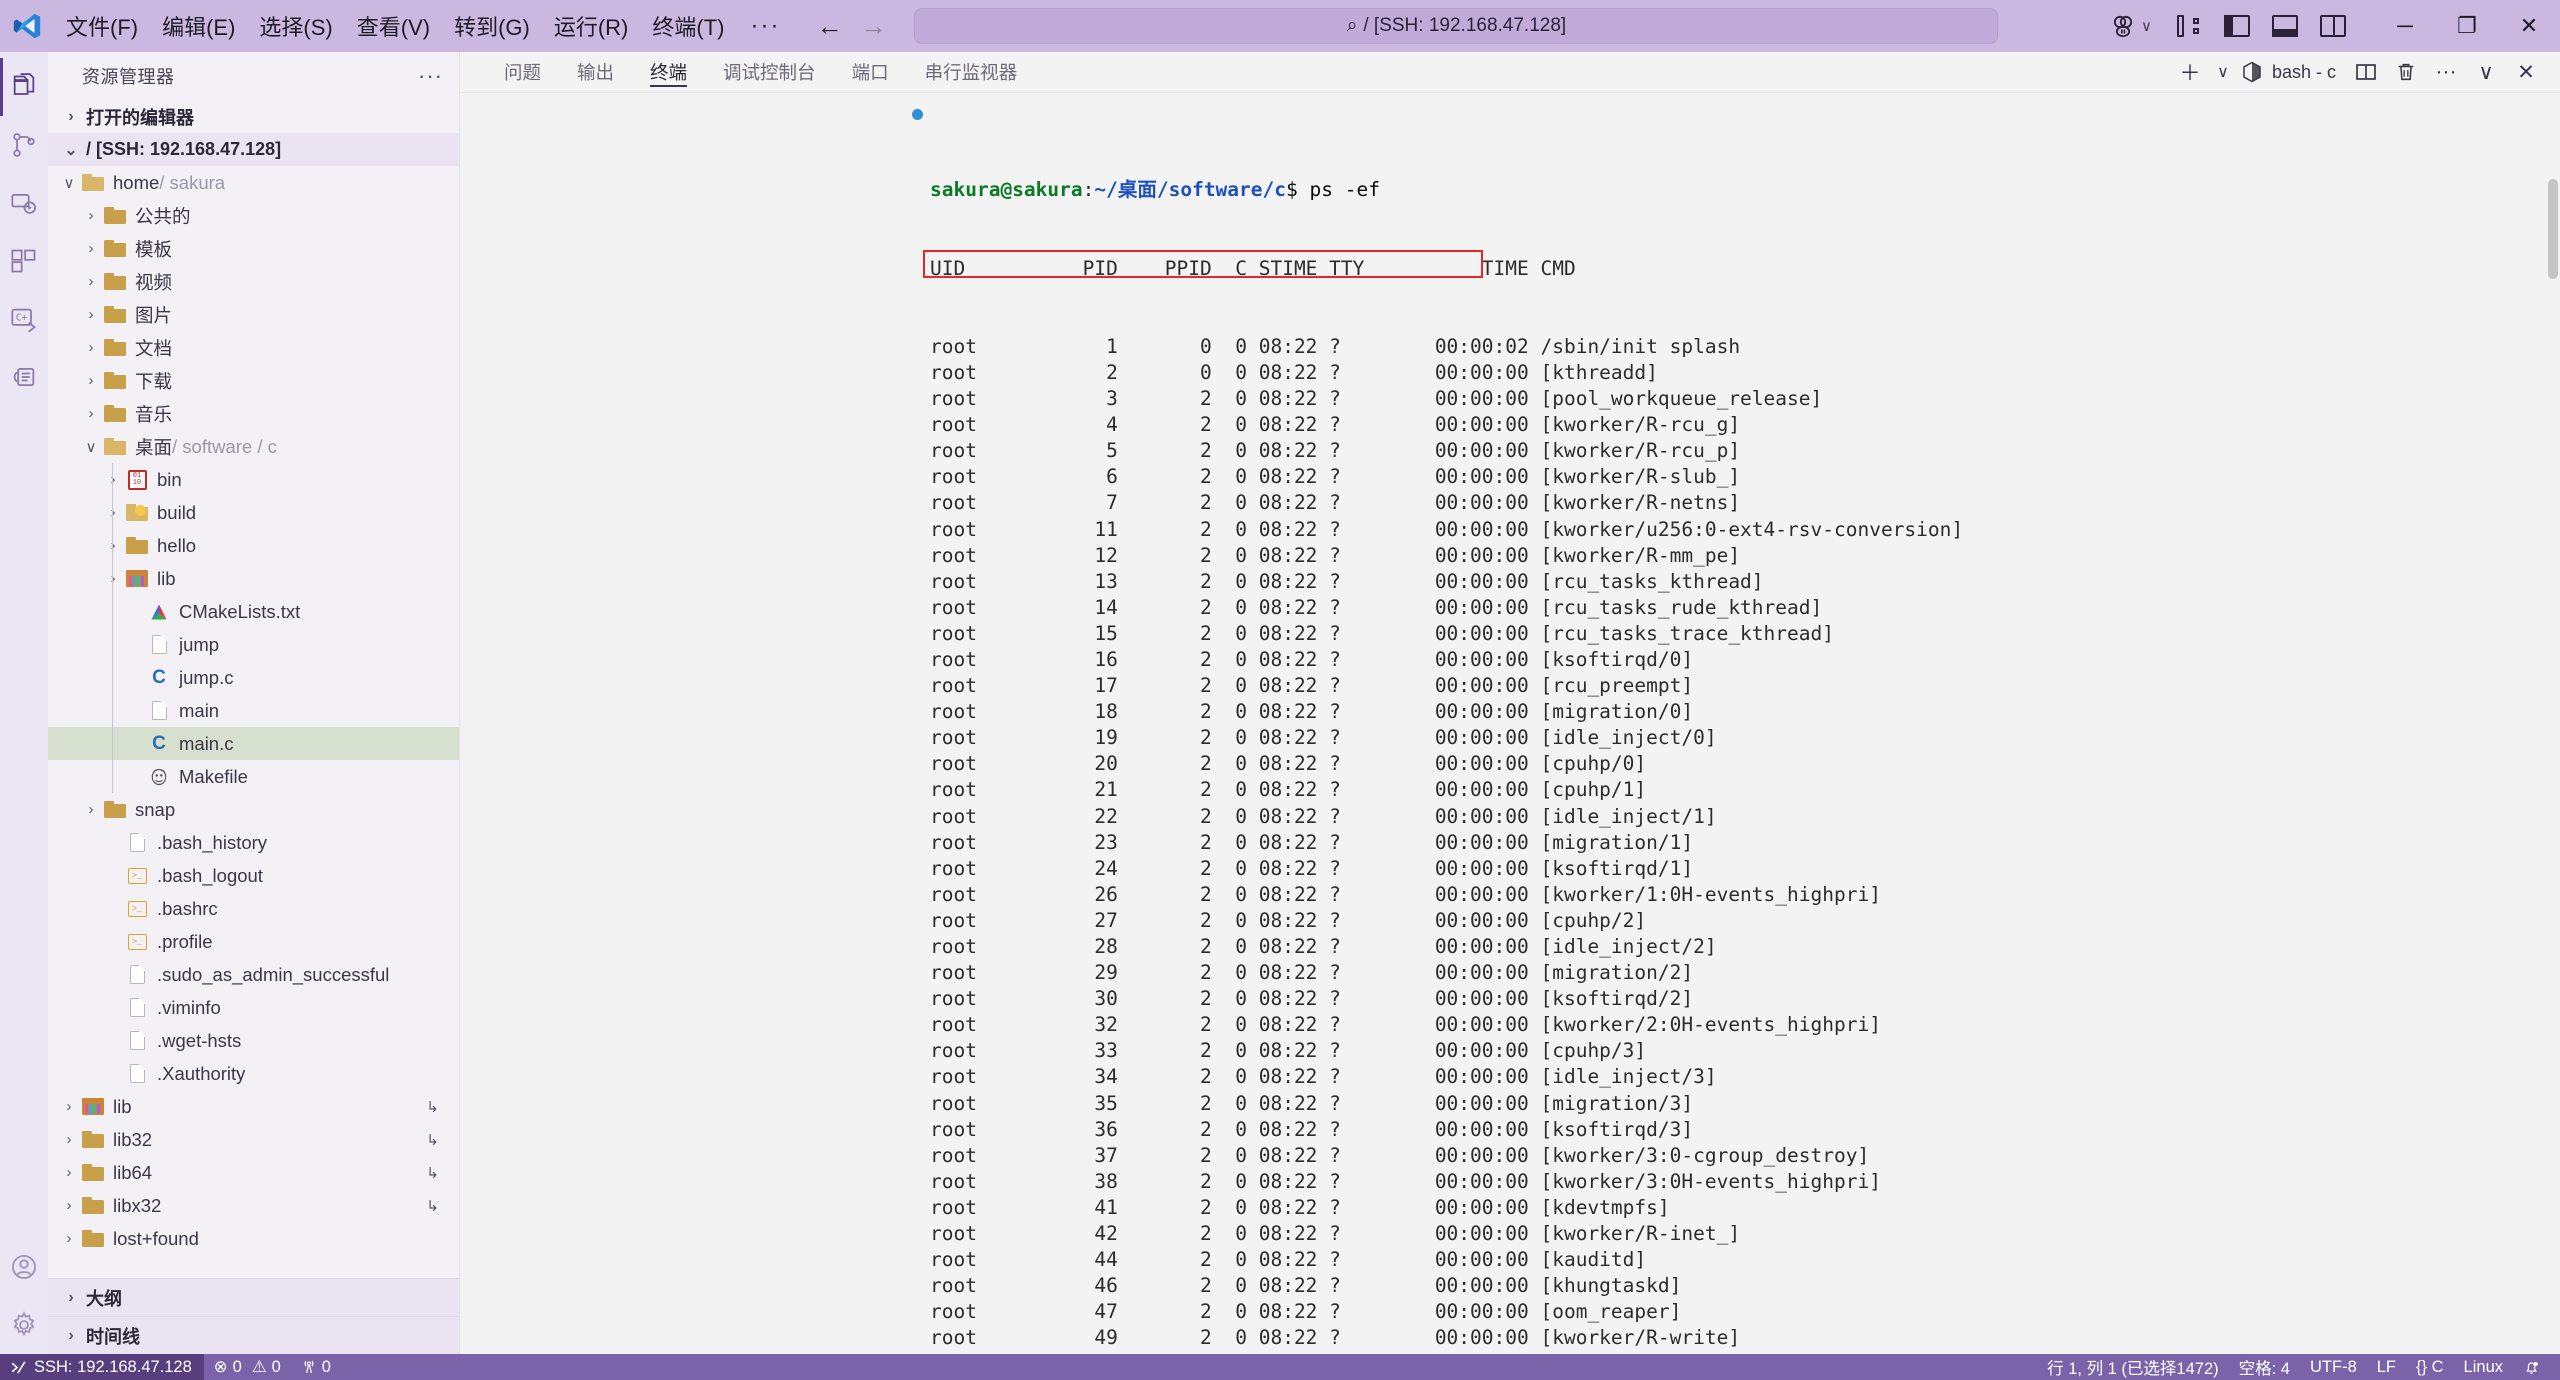 This screenshot has height=1380, width=2560. What do you see at coordinates (591, 26) in the screenshot?
I see `menu-run: 运行(R)` at bounding box center [591, 26].